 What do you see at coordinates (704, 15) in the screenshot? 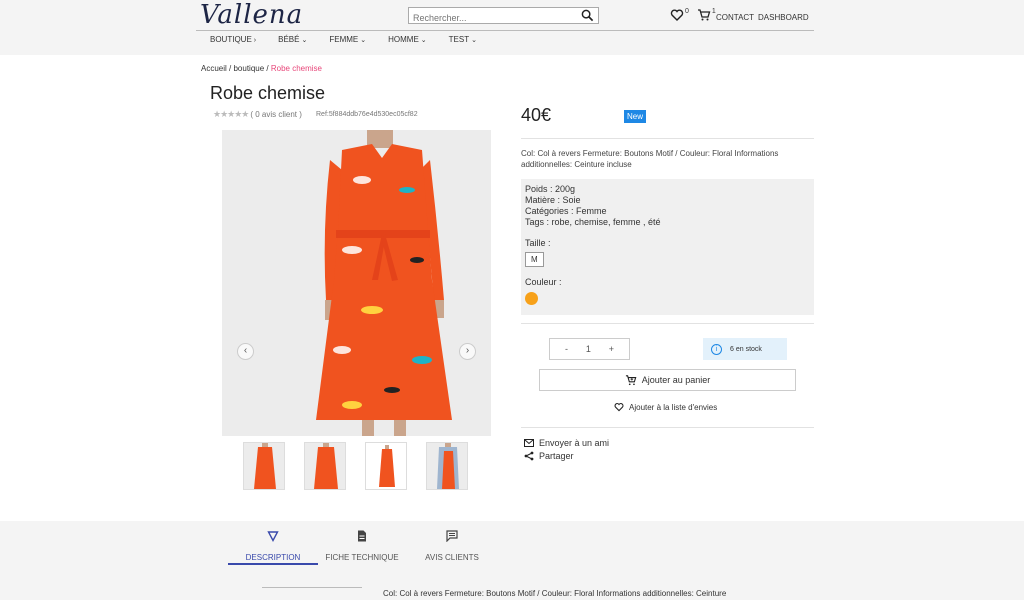
I see `cart-icon` at bounding box center [704, 15].